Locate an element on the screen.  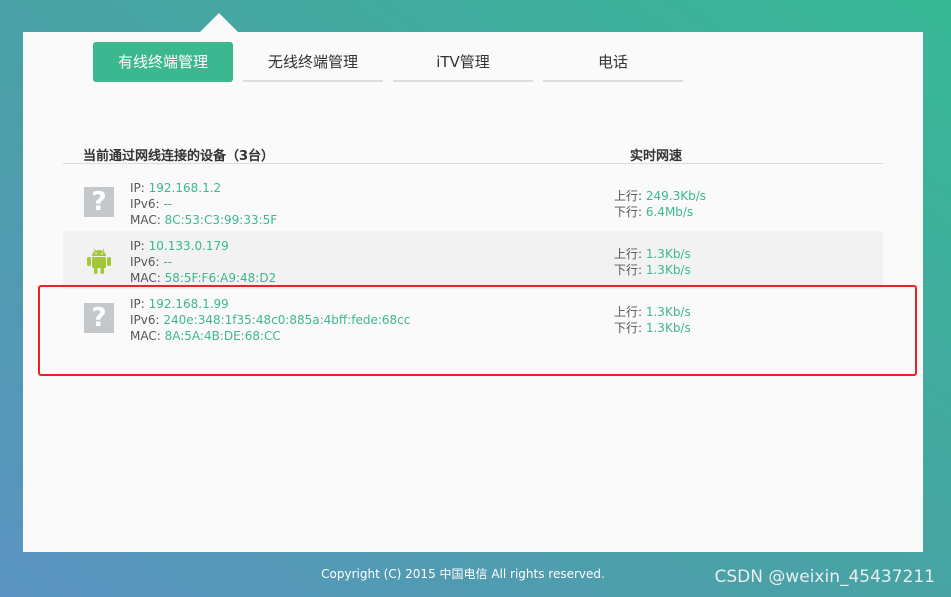
ip-value: 10.133.0.179 is located at coordinates (188, 246).